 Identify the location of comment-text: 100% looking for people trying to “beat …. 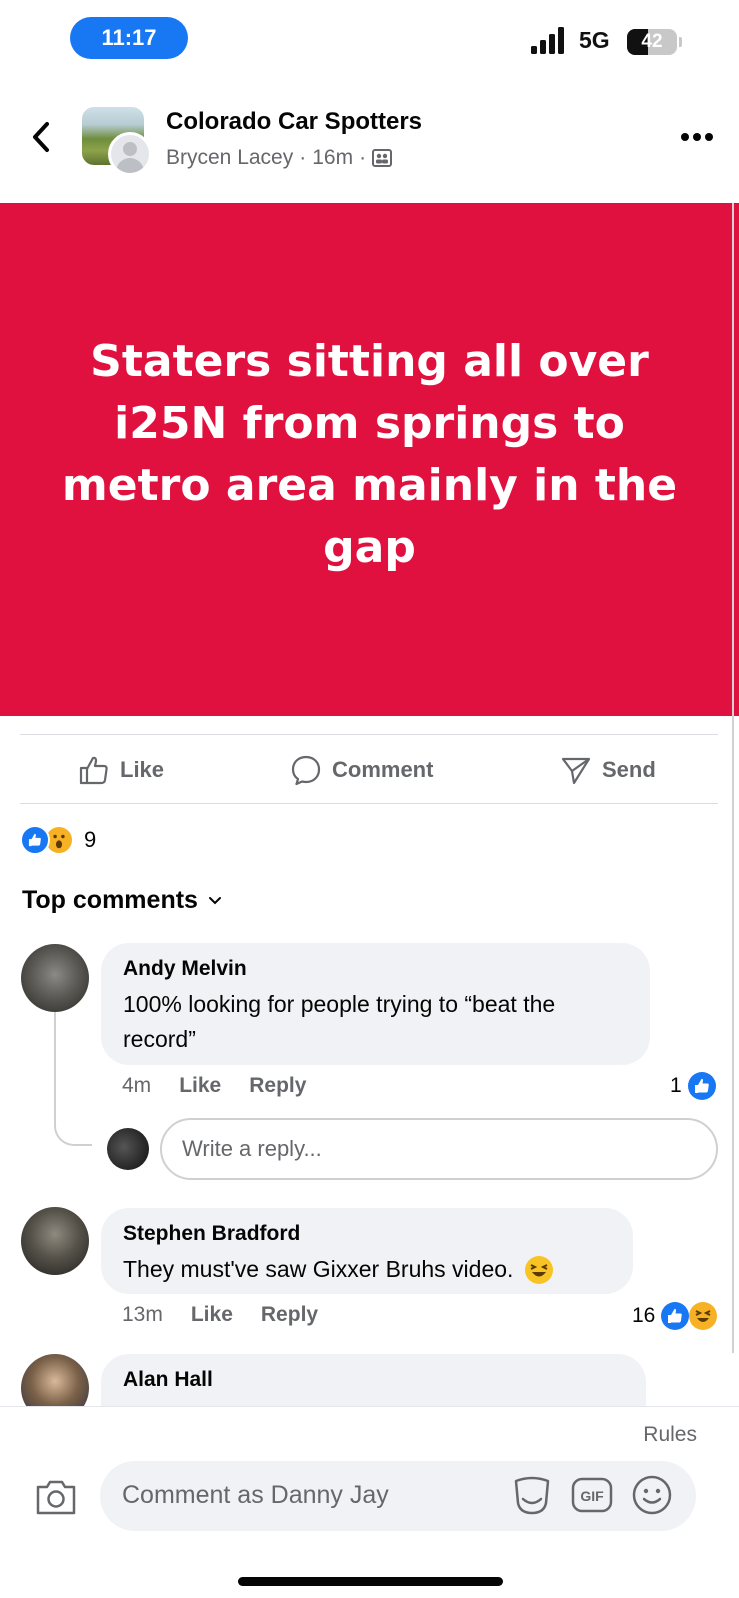
(339, 1021).